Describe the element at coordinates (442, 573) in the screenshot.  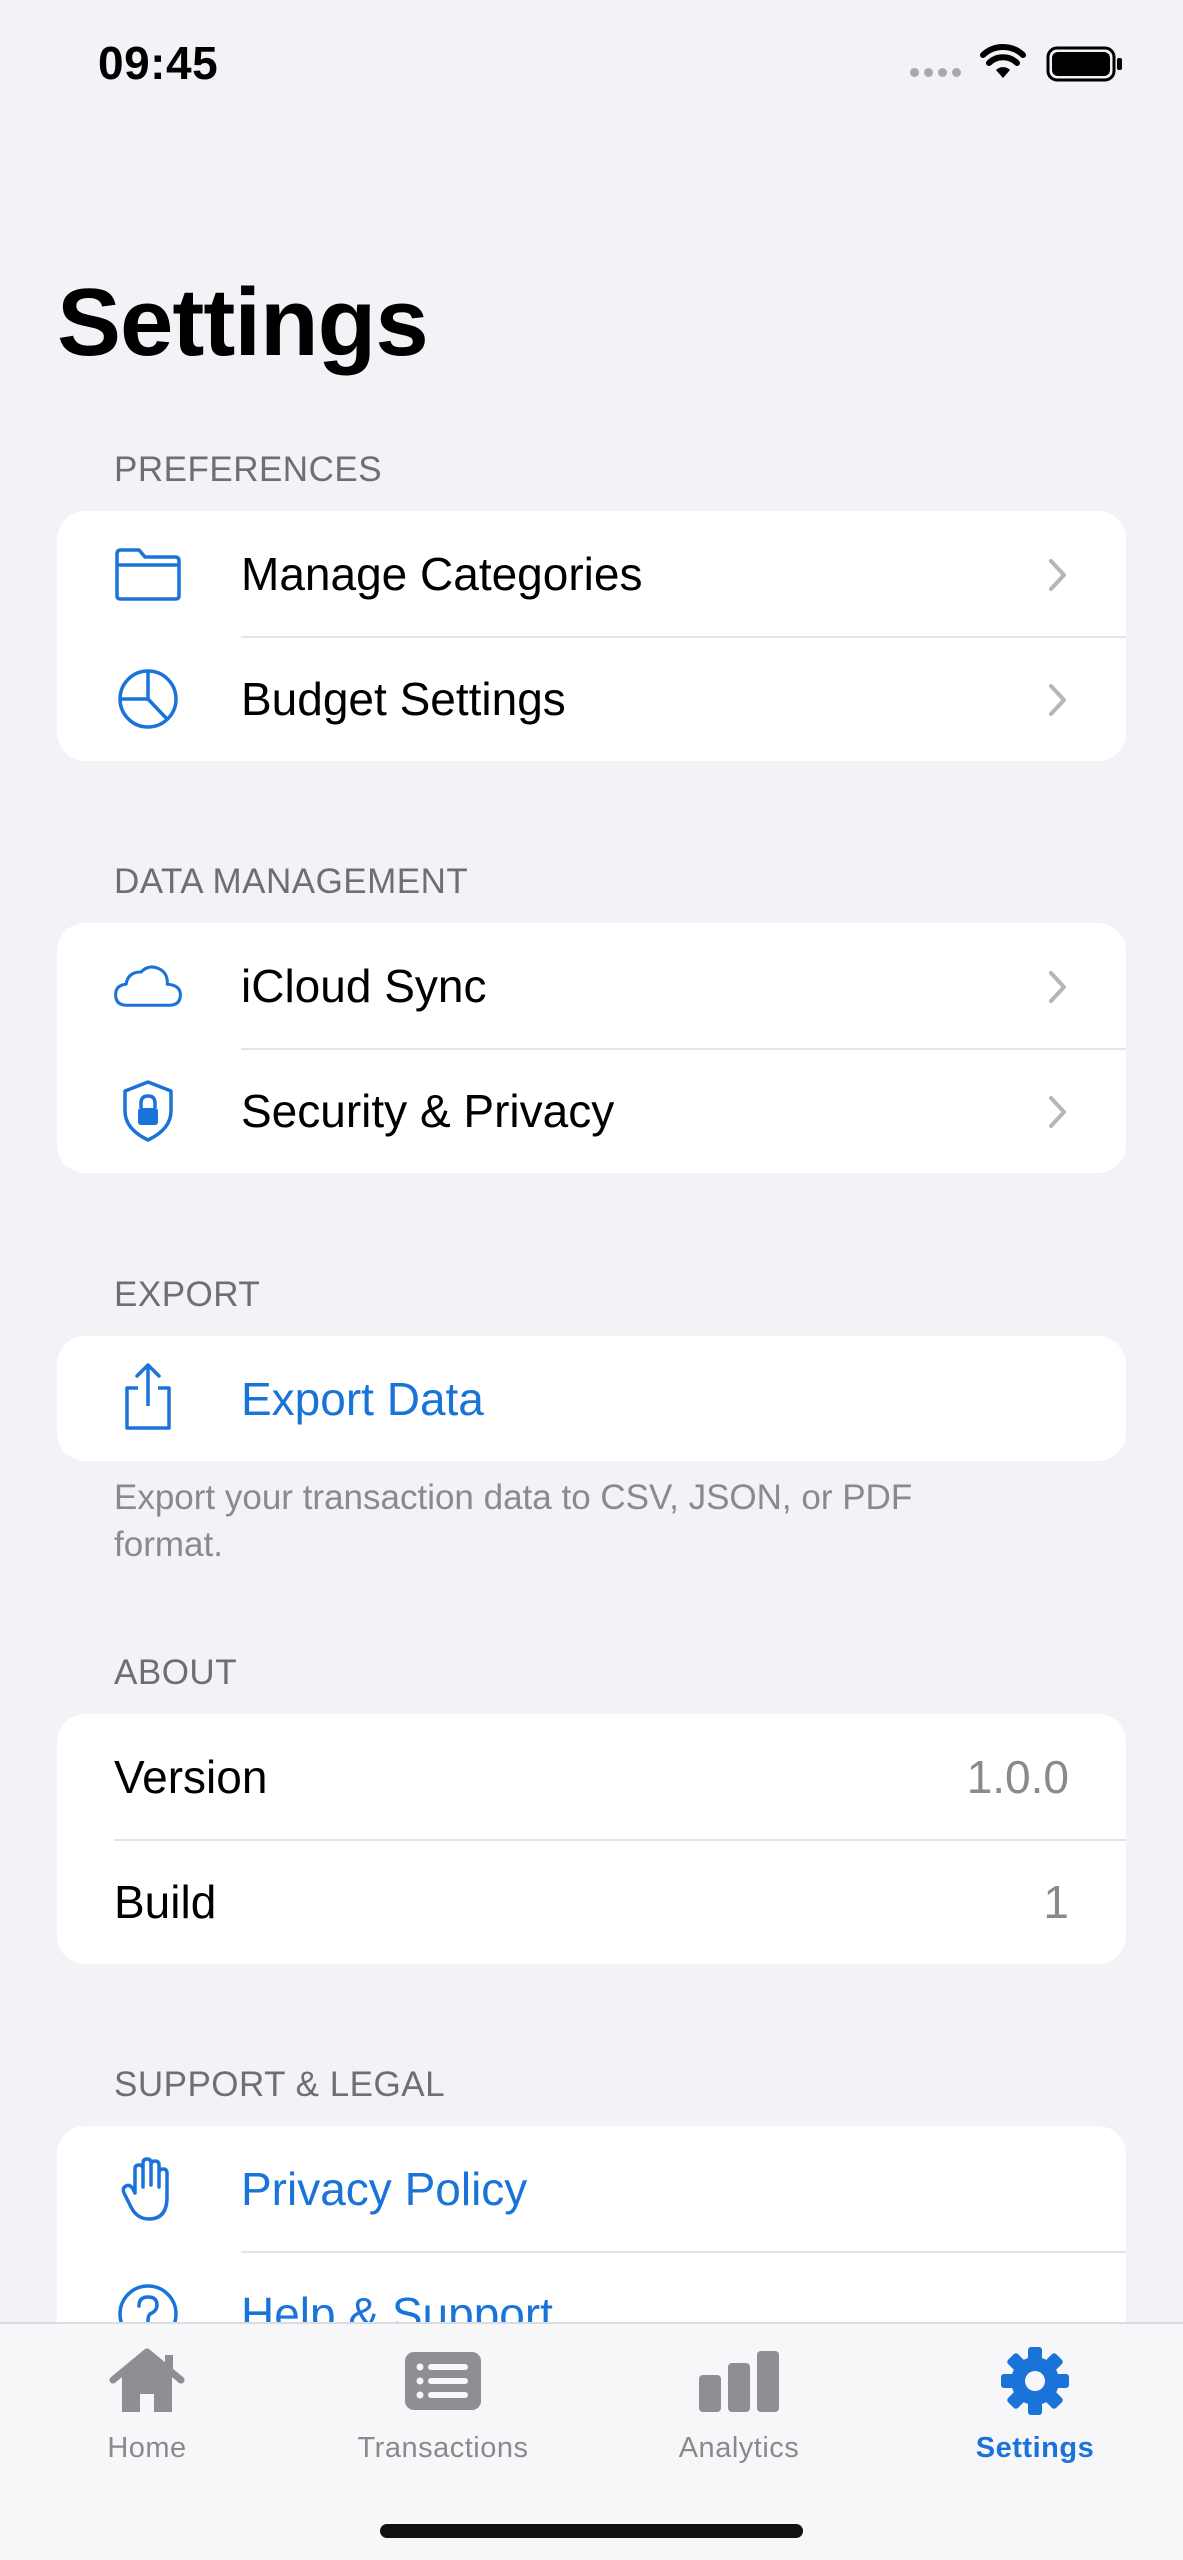
I see `manage-categories-label: Manage Categories` at that location.